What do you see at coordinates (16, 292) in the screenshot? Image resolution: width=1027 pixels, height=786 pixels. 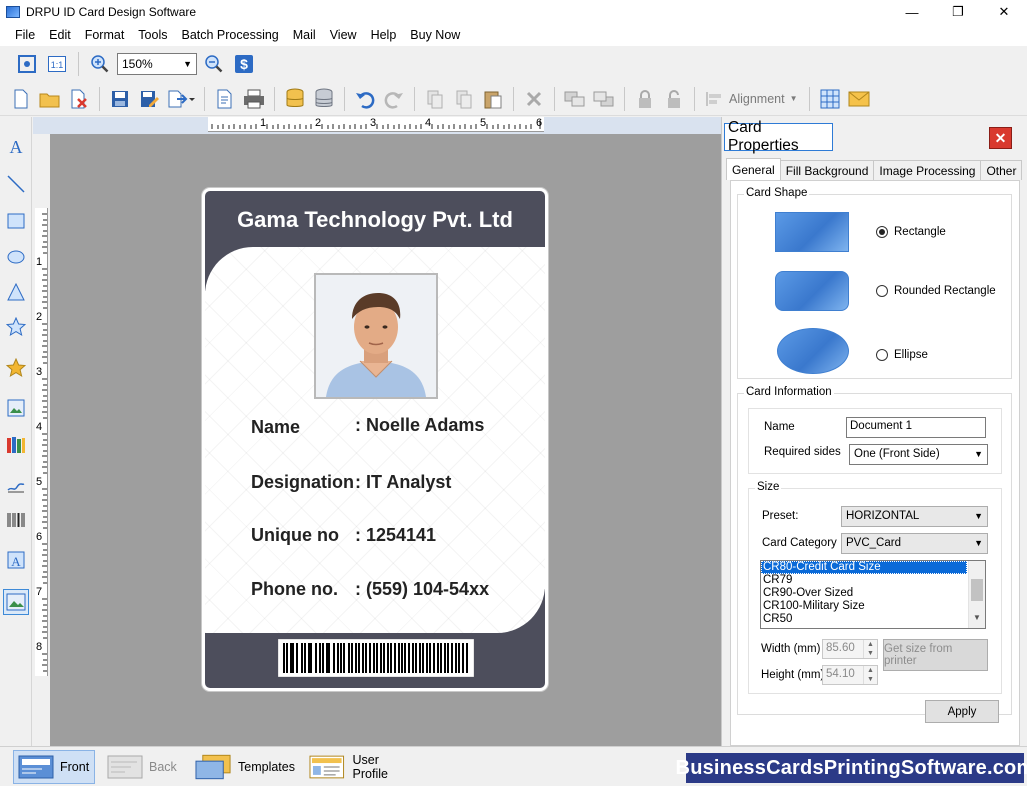 I see `triangle-tool-icon` at bounding box center [16, 292].